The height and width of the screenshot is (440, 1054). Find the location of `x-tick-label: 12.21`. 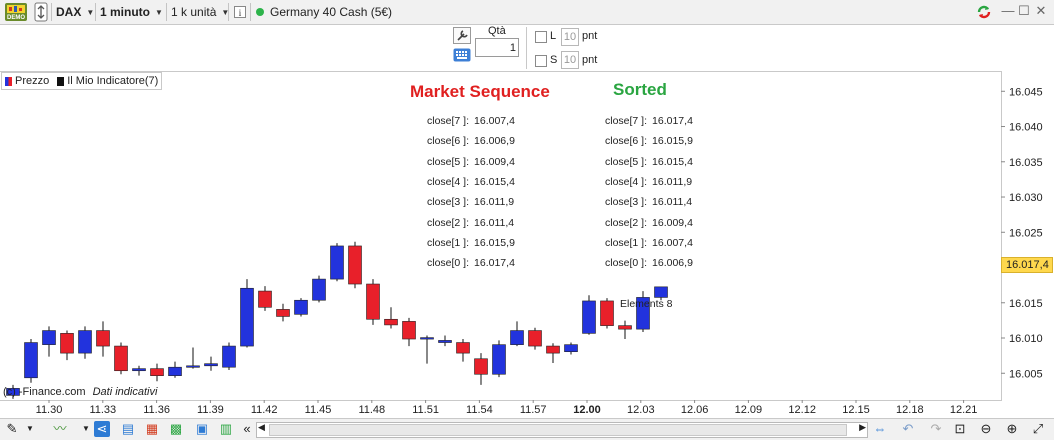

x-tick-label: 12.21 is located at coordinates (964, 410).